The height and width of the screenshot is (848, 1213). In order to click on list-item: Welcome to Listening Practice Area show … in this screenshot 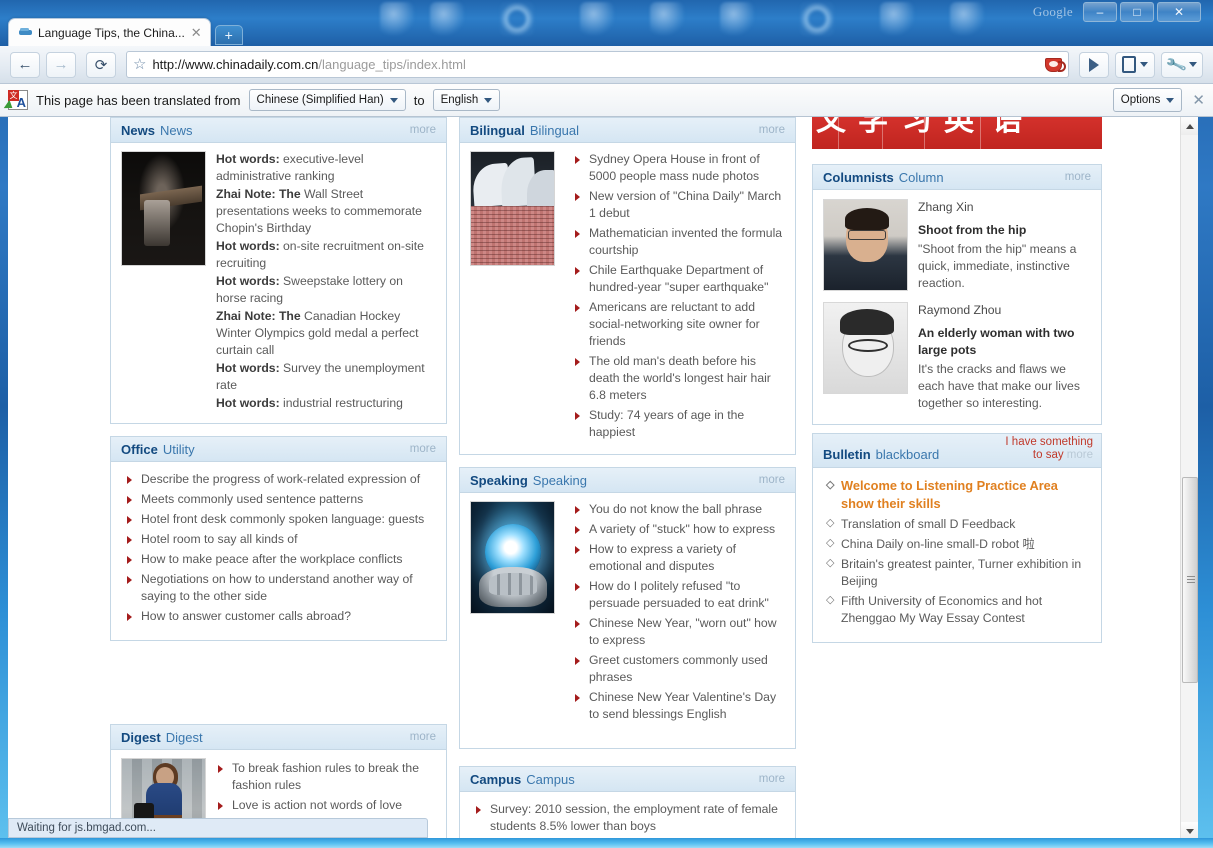, I will do `click(958, 494)`.